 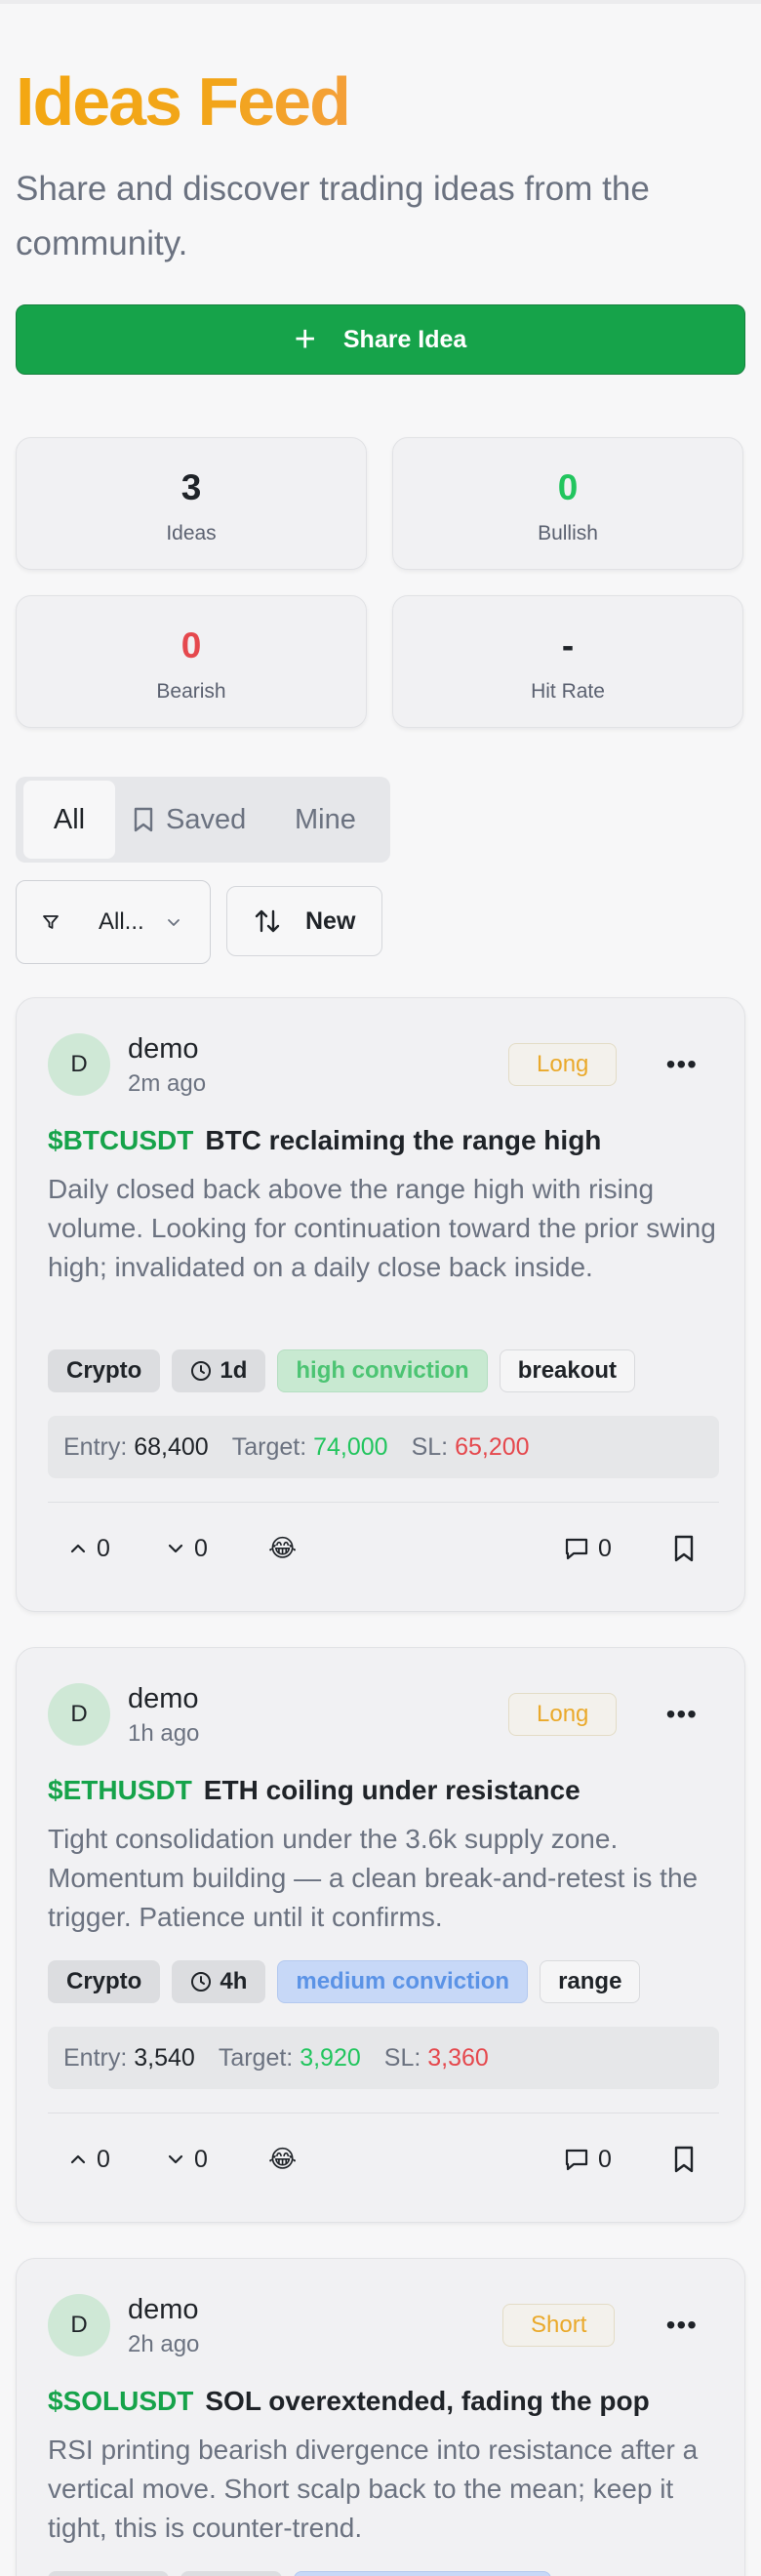 I want to click on stat-card-ideas: 3 Ideas, so click(x=191, y=503).